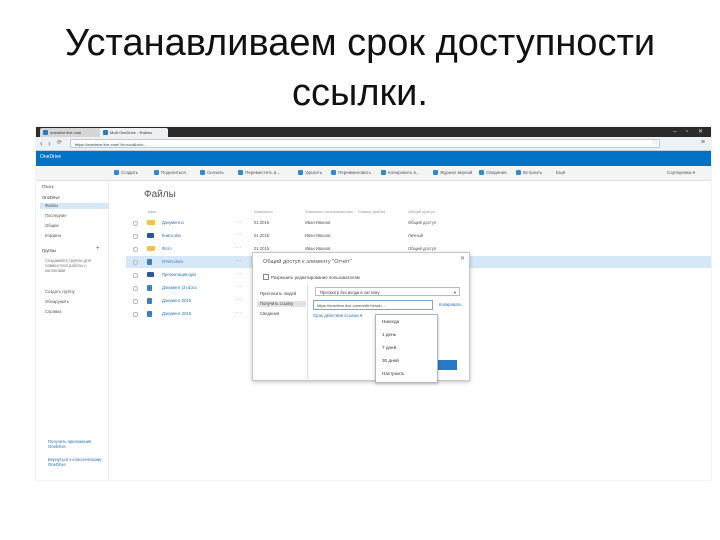  I want to click on cmd-share: Поделиться, so click(170, 173).